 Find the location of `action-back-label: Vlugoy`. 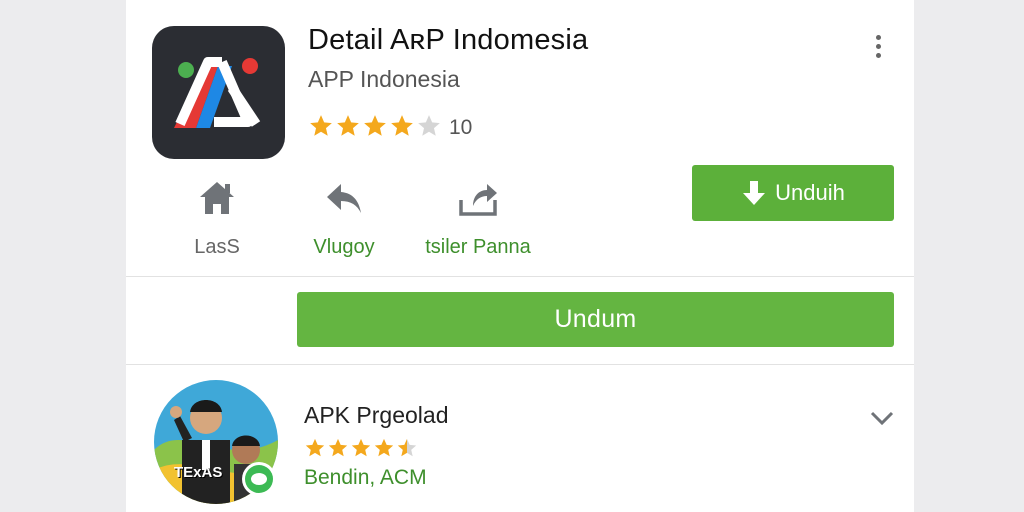

action-back-label: Vlugoy is located at coordinates (344, 247).